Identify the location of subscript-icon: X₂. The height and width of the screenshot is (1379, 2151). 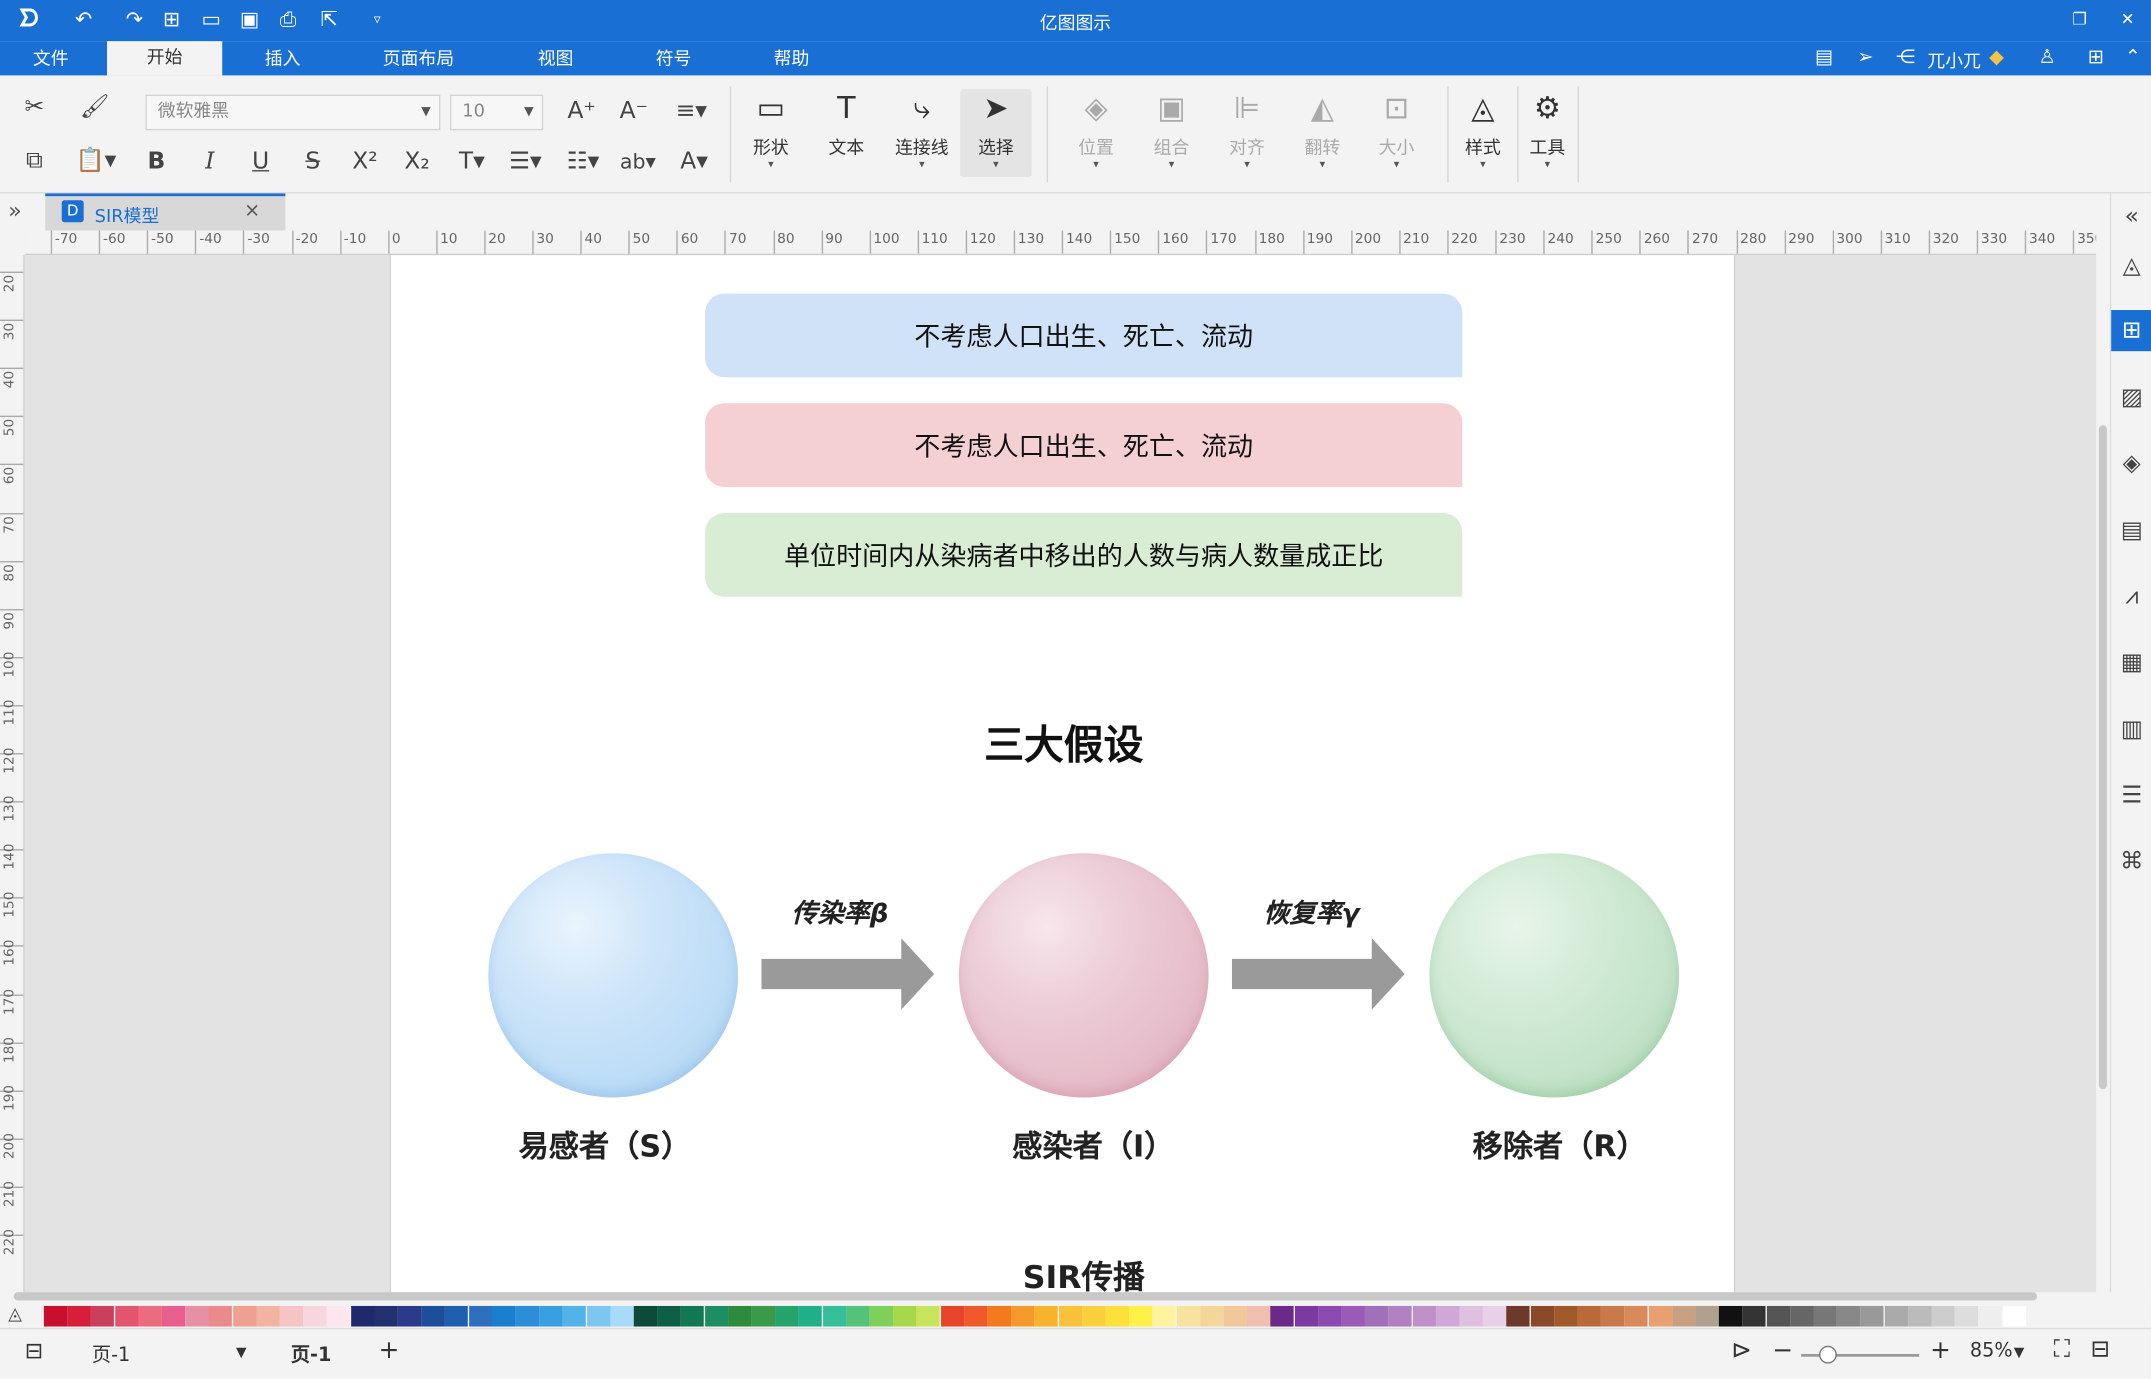
(417, 163).